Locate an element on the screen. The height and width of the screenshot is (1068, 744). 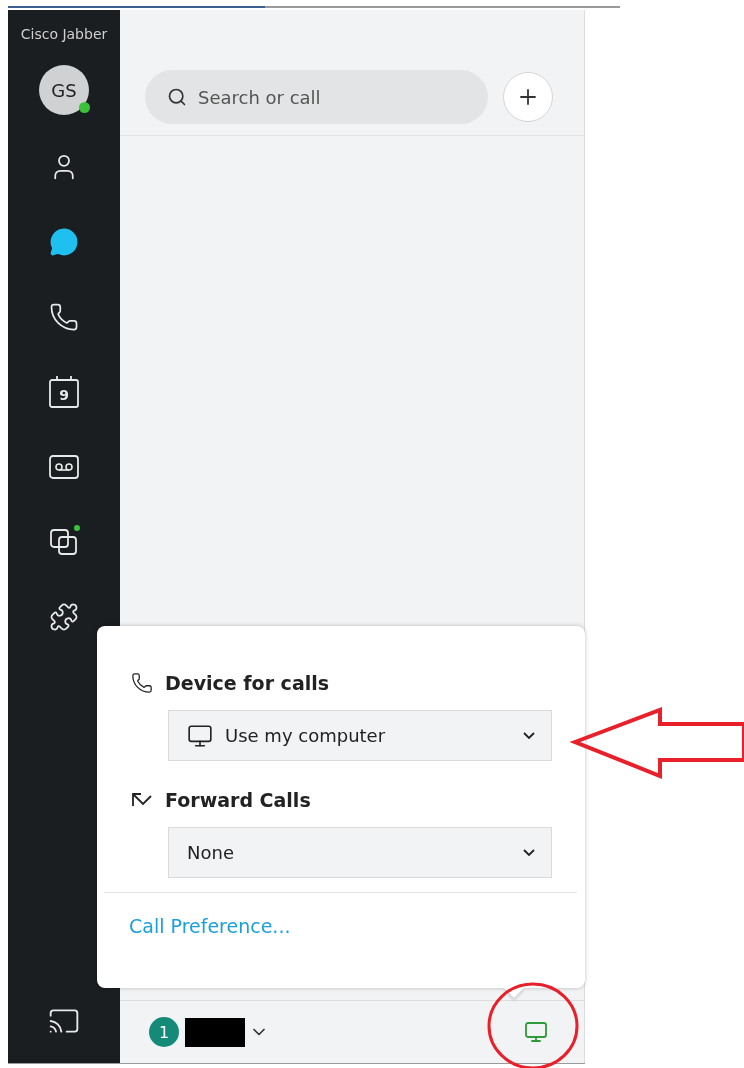
count-badge: 1 is located at coordinates (164, 1032).